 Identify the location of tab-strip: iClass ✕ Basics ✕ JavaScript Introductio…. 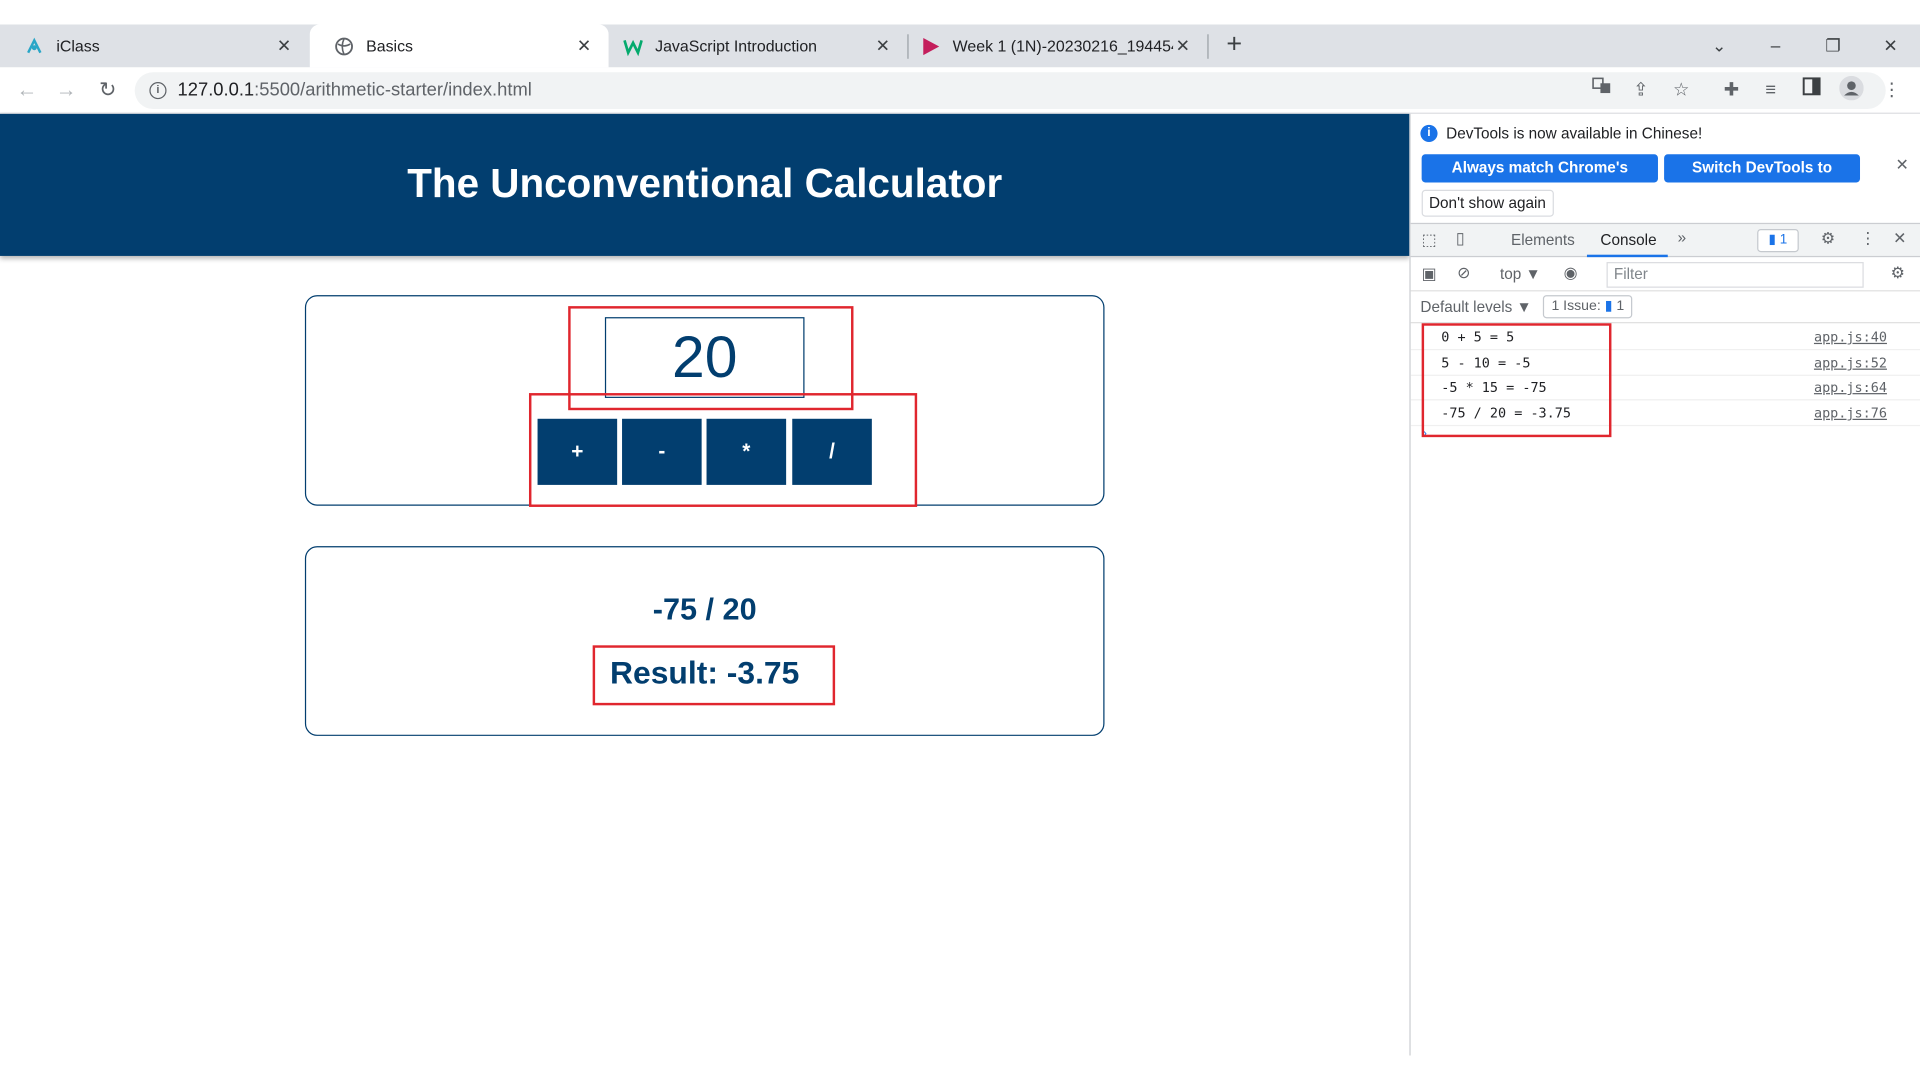
(960, 46).